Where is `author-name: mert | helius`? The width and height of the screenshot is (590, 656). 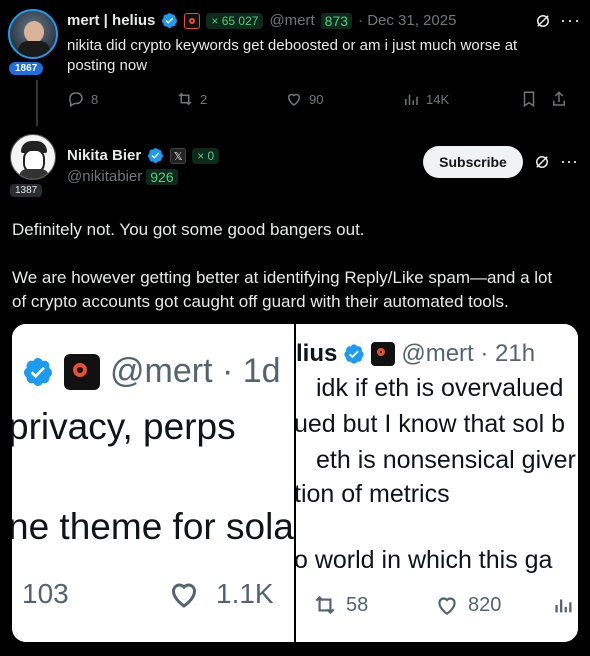 author-name: mert | helius is located at coordinates (111, 20).